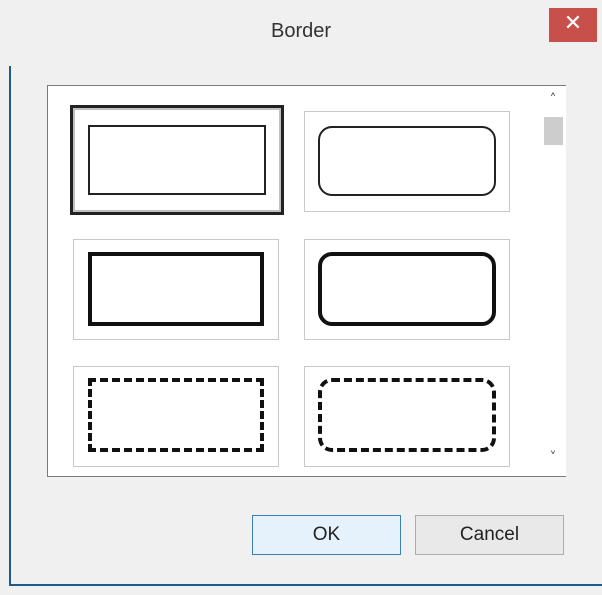 The height and width of the screenshot is (595, 602). I want to click on ok-button: OK, so click(326, 535).